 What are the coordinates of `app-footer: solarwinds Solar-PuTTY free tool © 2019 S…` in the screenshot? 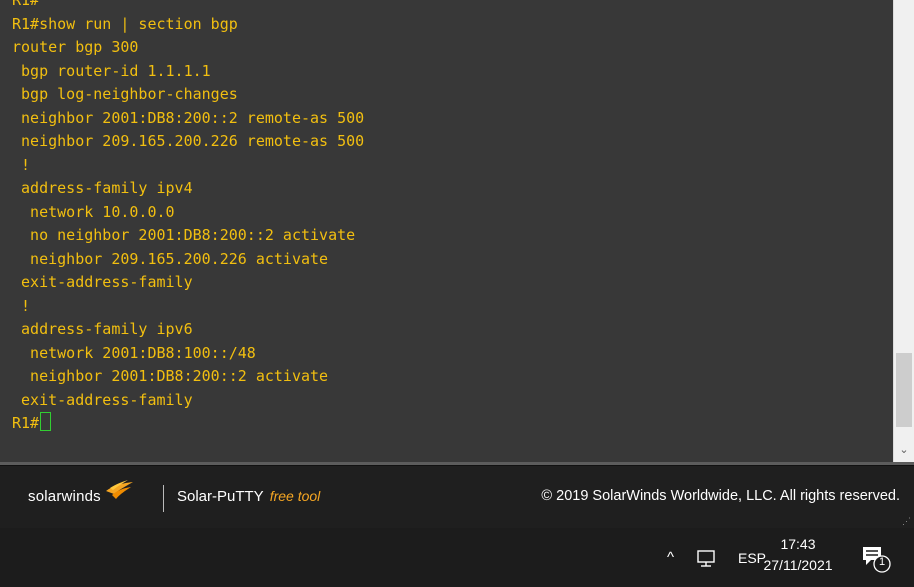 It's located at (457, 497).